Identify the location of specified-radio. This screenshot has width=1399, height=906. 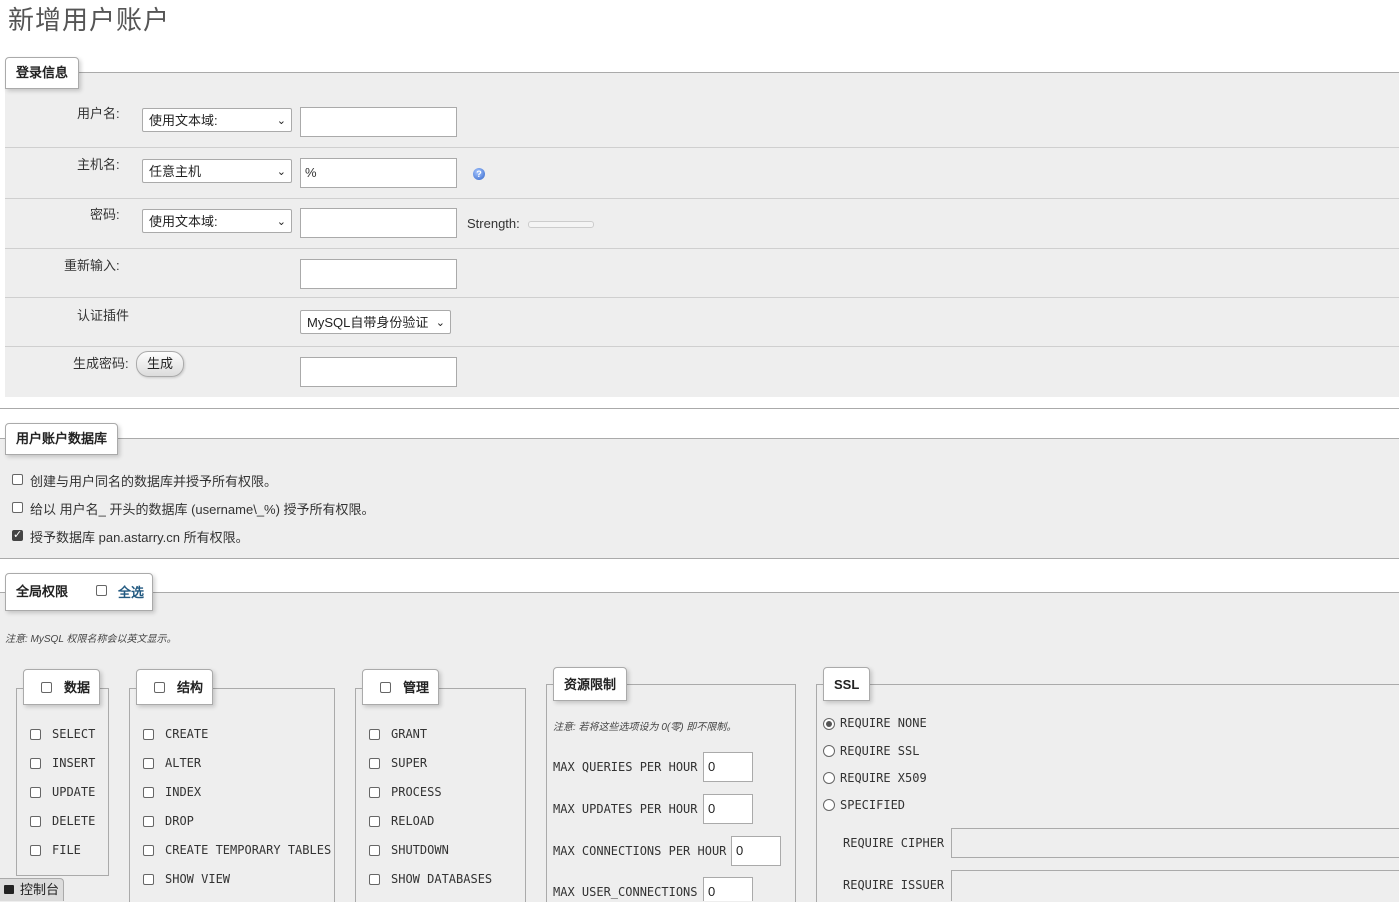
(829, 805).